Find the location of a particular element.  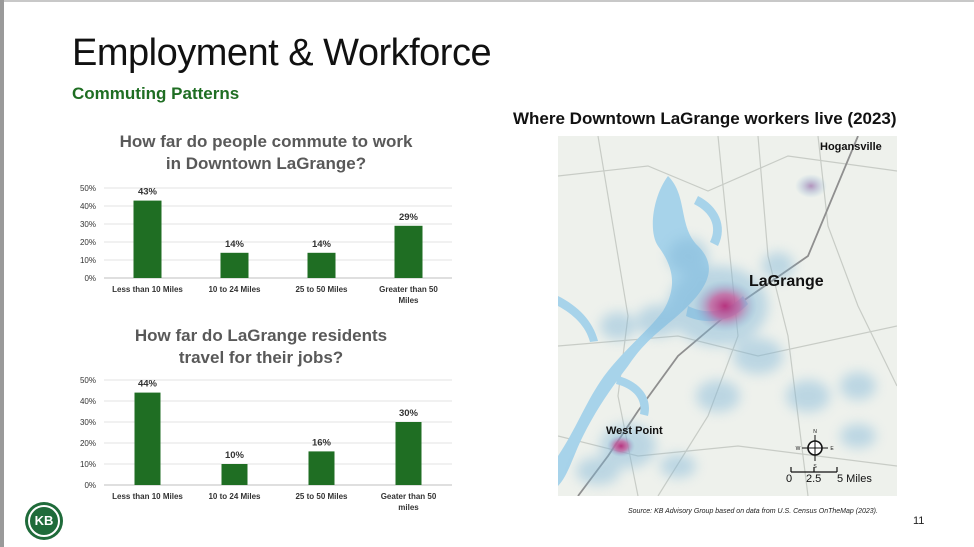

logo-text: KB is located at coordinates (44, 520).